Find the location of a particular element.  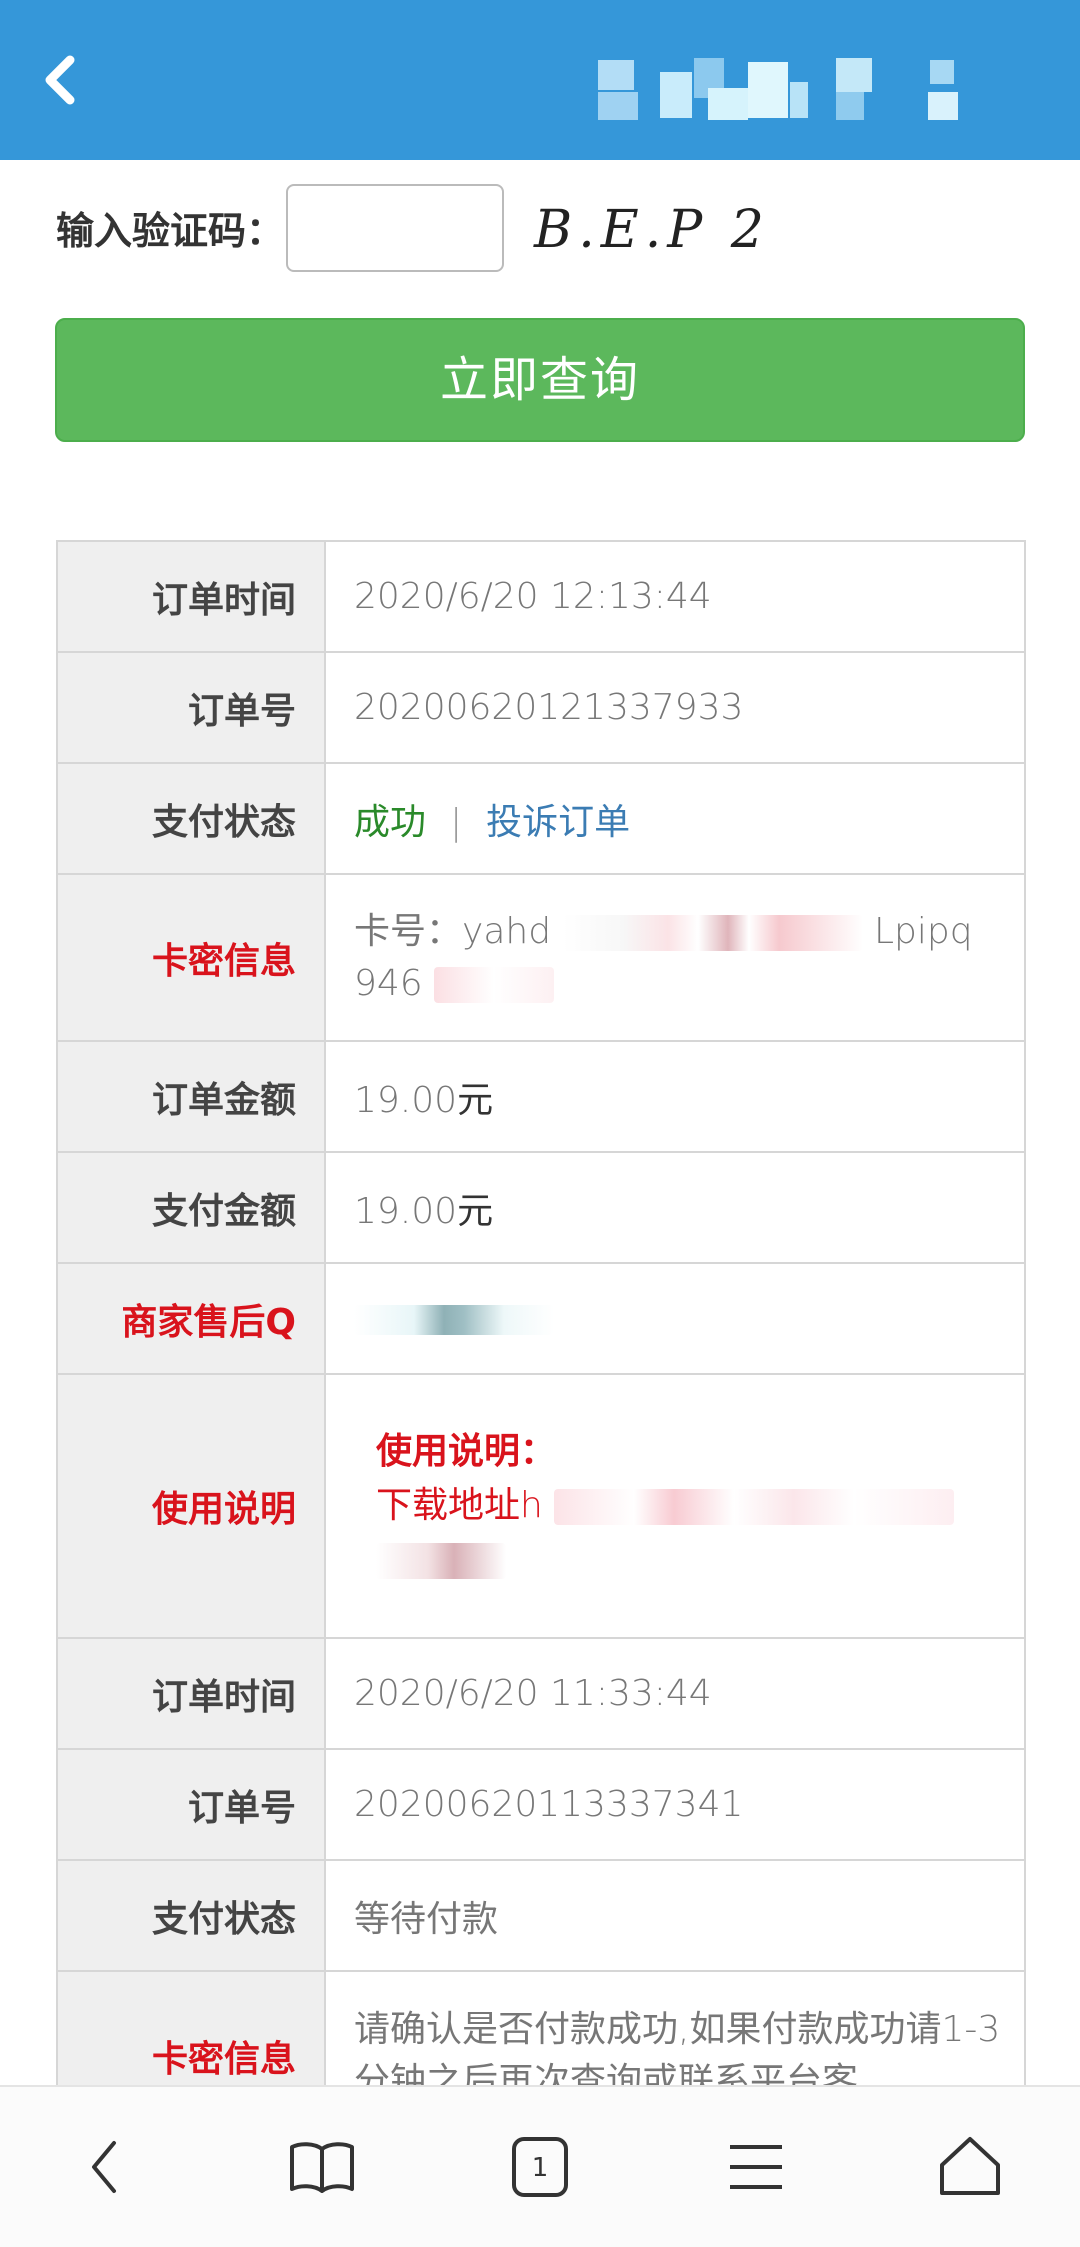

table-row: 支付状态 成功 | 投诉订单 is located at coordinates (541, 818).